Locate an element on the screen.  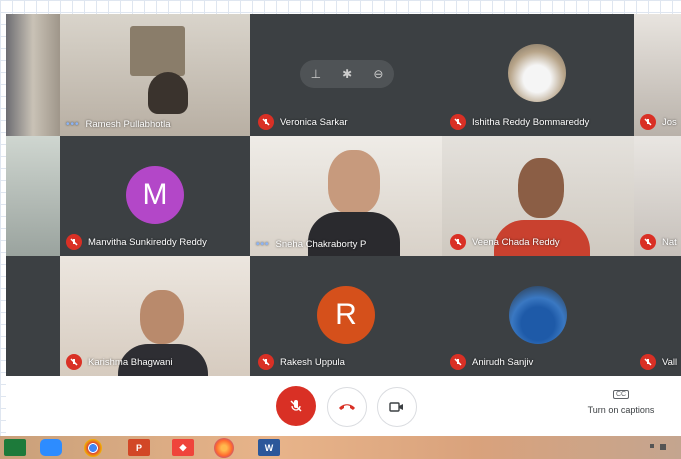
video-tile: Veena Chada Reddy is located at coordinates (538, 196).